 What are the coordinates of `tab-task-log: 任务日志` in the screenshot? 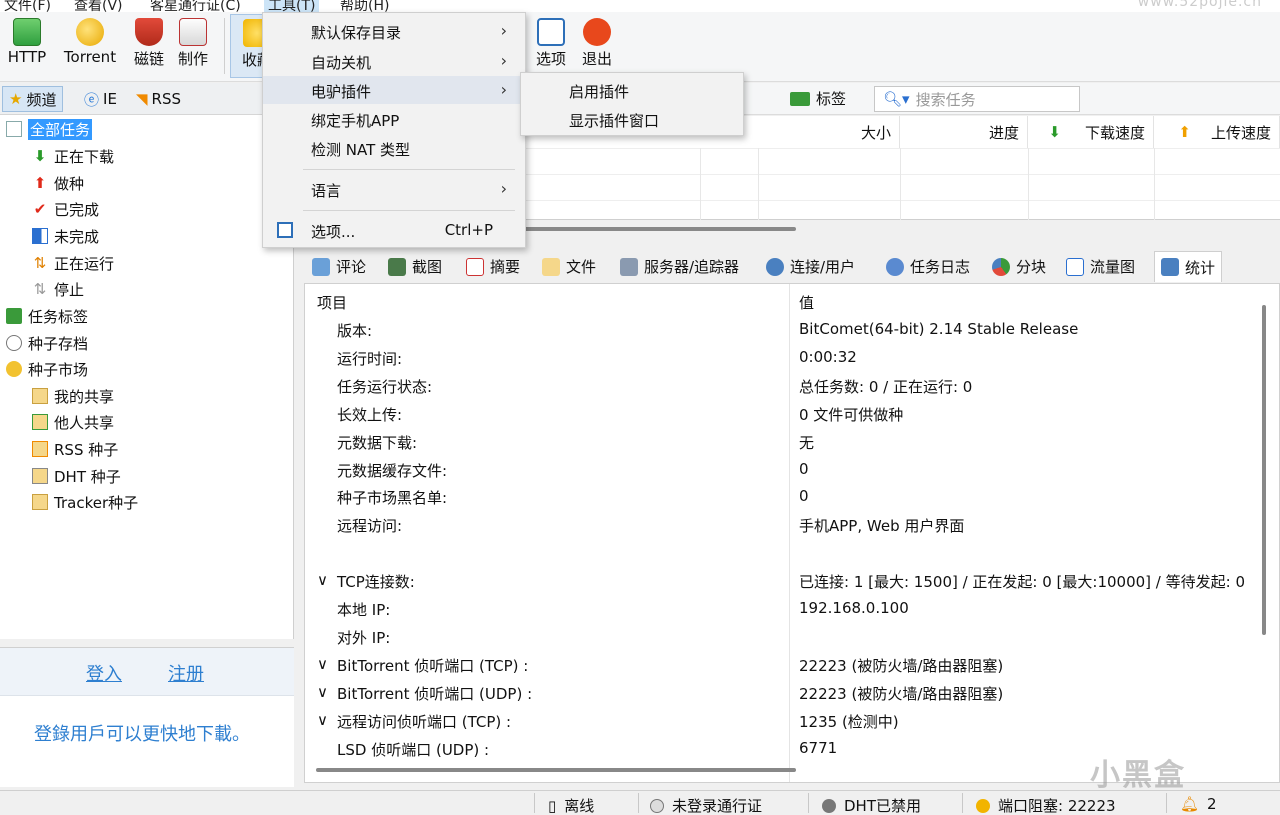 It's located at (928, 266).